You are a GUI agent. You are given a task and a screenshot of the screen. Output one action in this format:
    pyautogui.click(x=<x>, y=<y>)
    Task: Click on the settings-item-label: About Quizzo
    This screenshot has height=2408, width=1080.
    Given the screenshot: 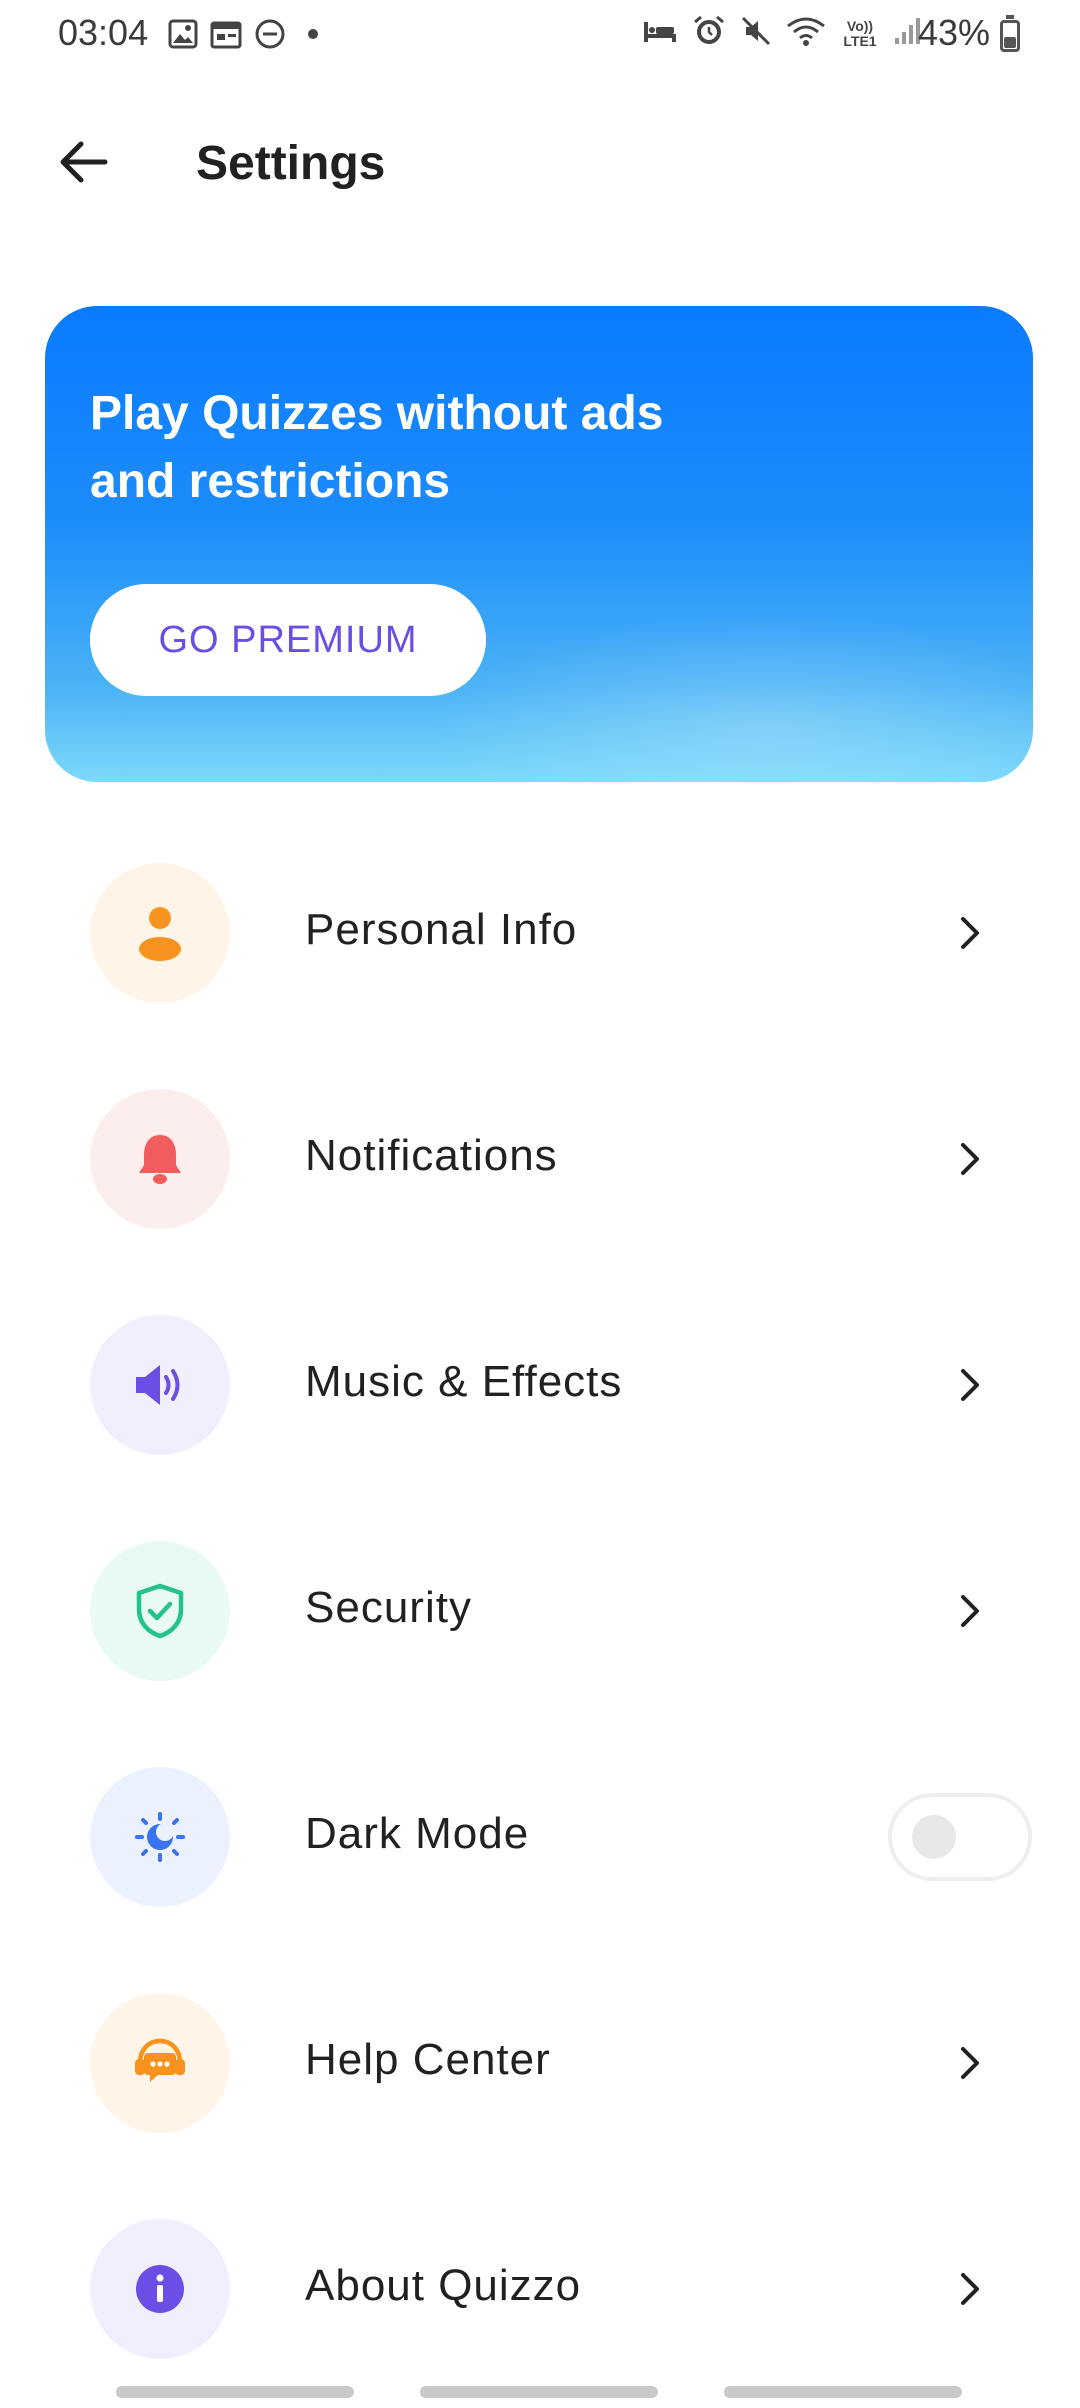 What is the action you would take?
    pyautogui.click(x=443, y=2285)
    